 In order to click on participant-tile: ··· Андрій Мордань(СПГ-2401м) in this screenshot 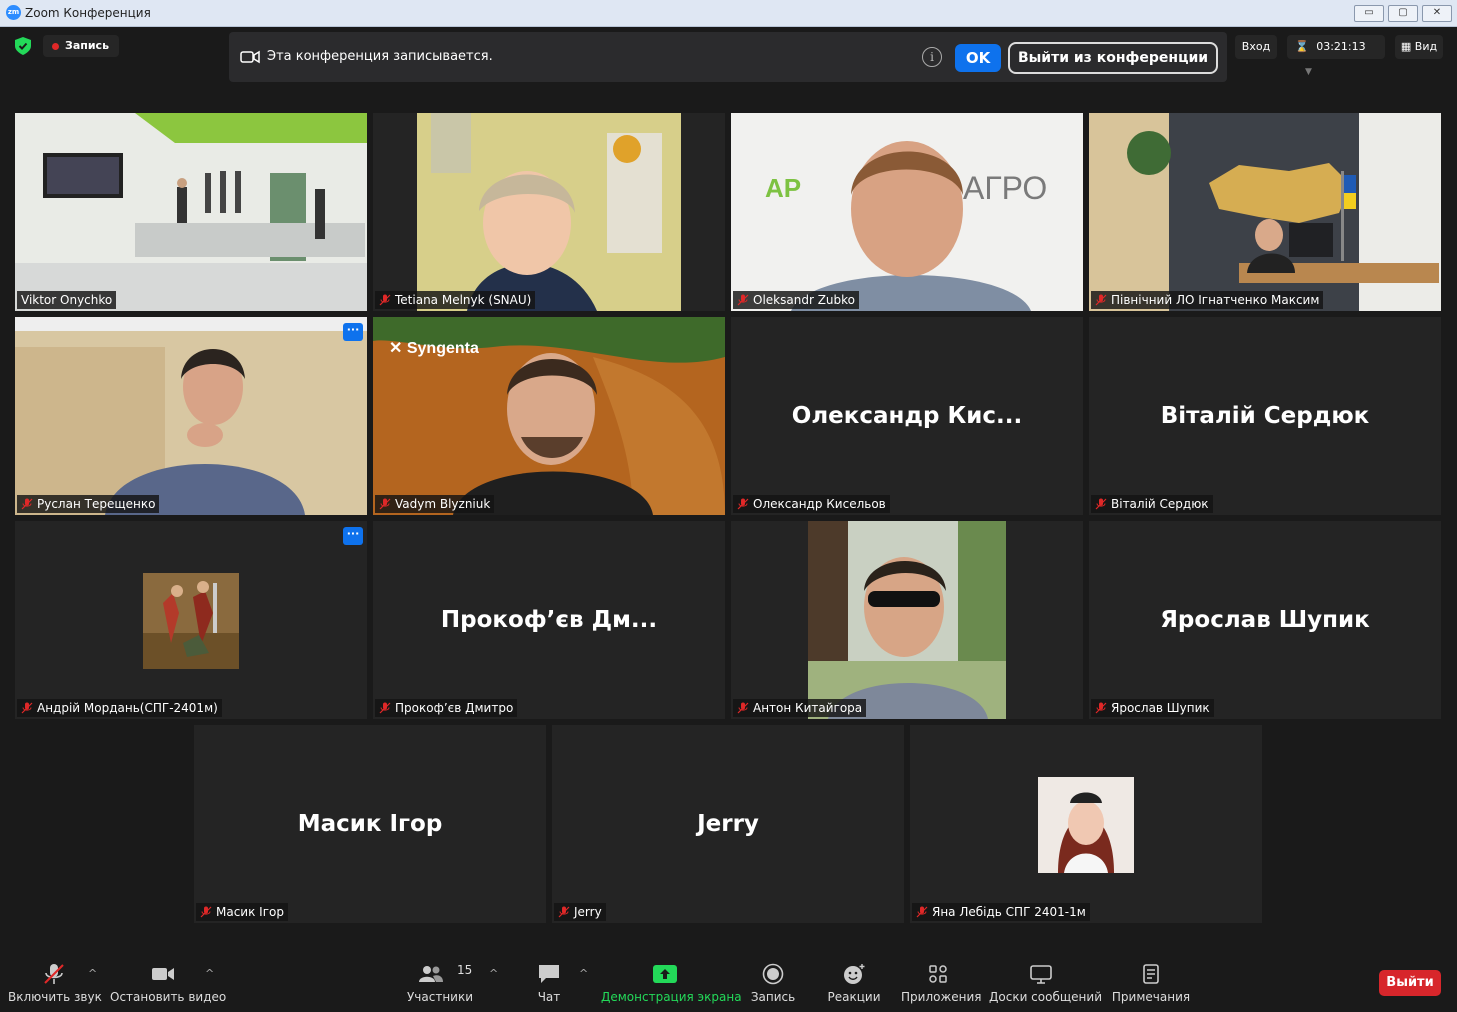, I will do `click(191, 620)`.